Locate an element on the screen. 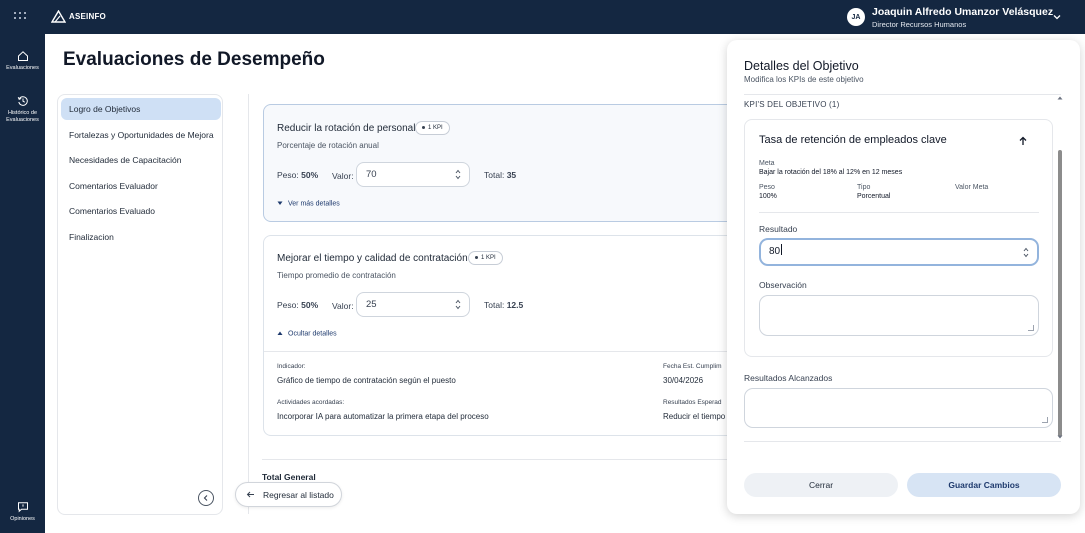 The height and width of the screenshot is (533, 1085). kpi-peso-value: 100% is located at coordinates (768, 196).